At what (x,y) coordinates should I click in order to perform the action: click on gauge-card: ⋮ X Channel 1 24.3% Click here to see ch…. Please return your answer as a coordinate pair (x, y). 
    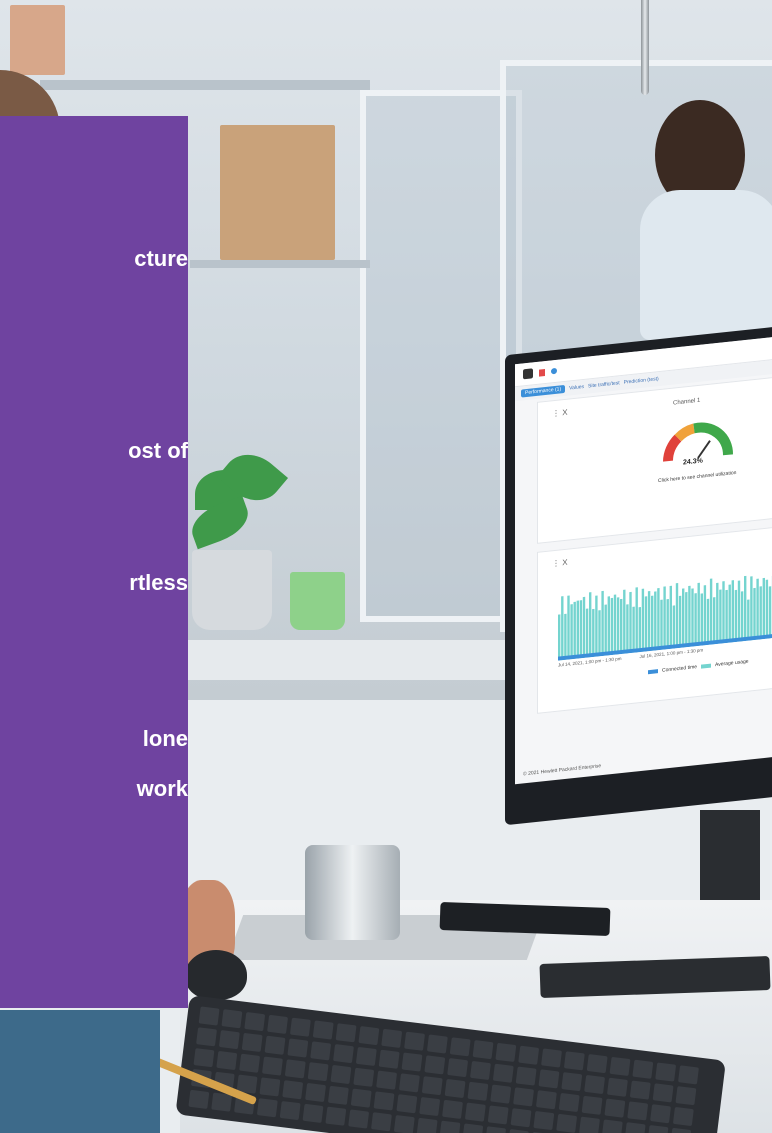
    Looking at the image, I should click on (654, 459).